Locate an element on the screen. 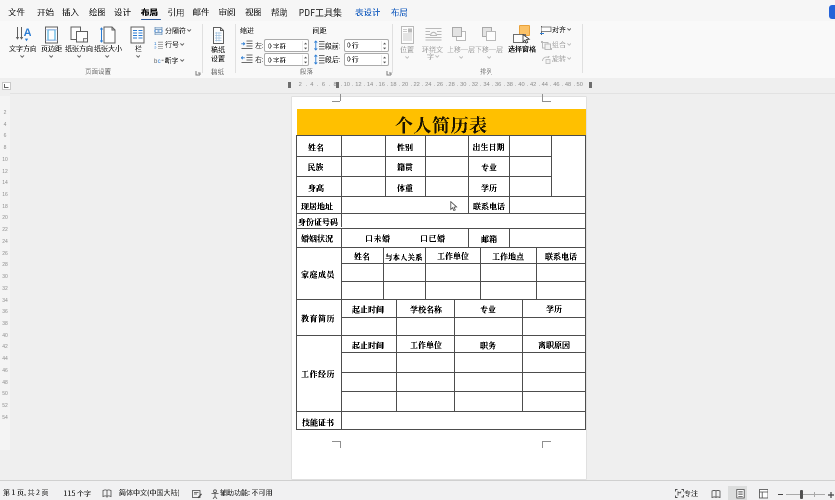 The width and height of the screenshot is (835, 500). svg-text: c is located at coordinates (158, 62).